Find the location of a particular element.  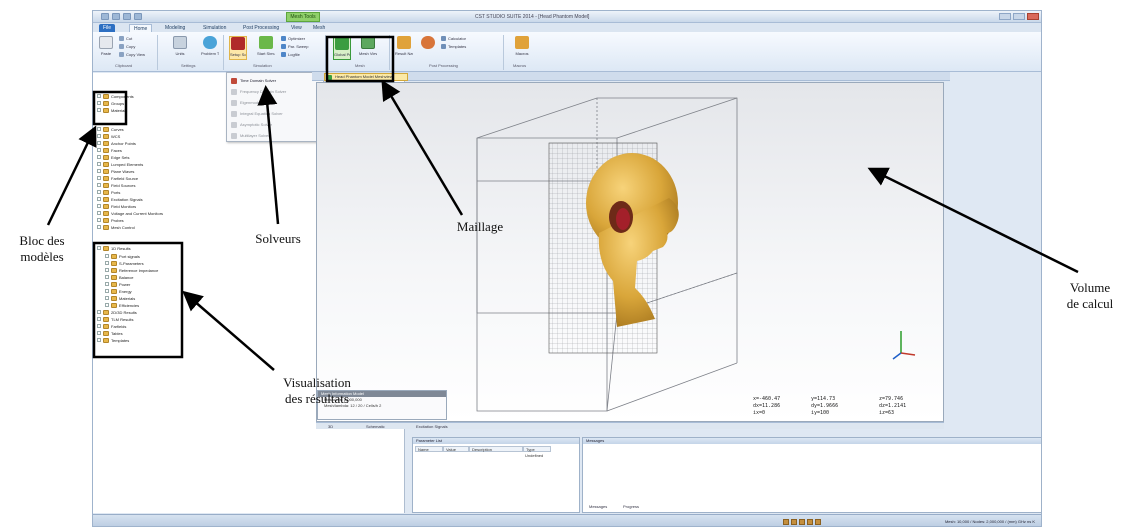

tree-item-wcs: WCS is located at coordinates (108, 136).